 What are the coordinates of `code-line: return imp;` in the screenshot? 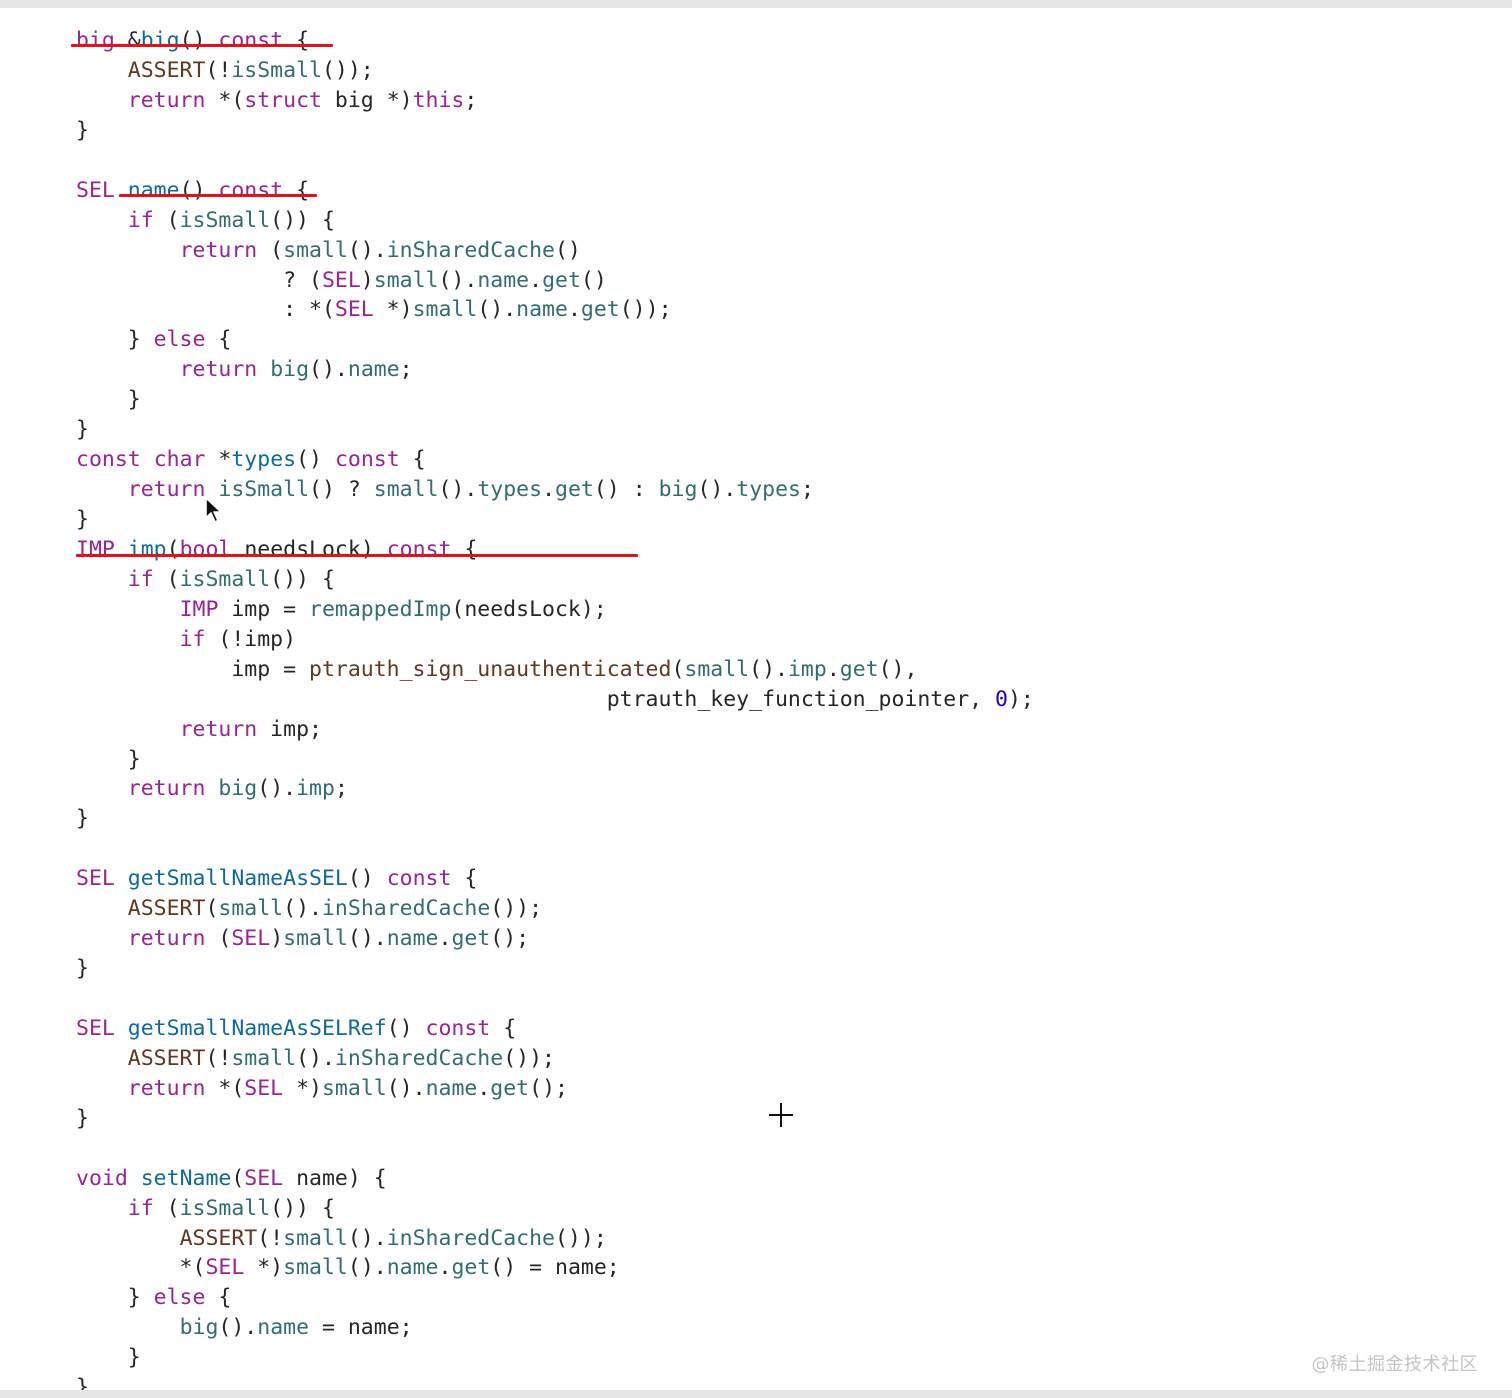 It's located at (555, 730).